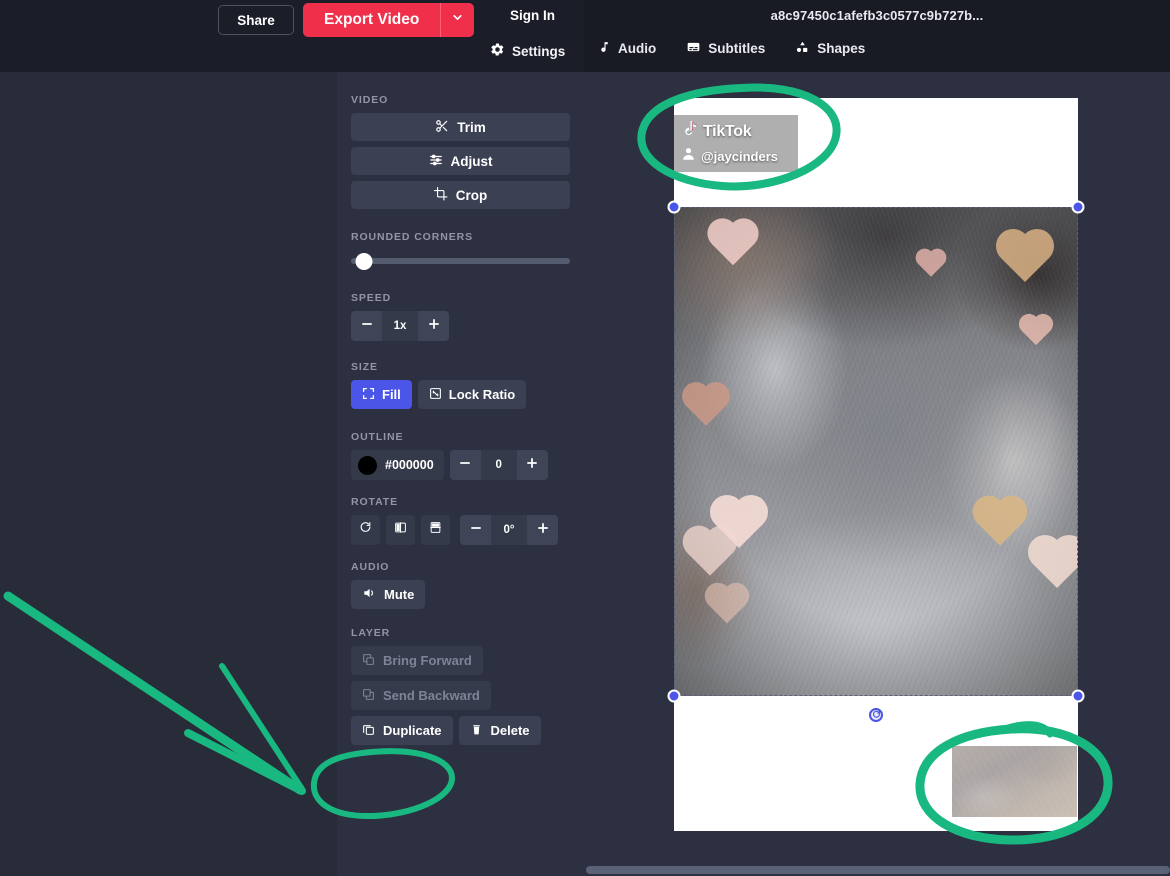  Describe the element at coordinates (436, 161) in the screenshot. I see `sliders-icon` at that location.